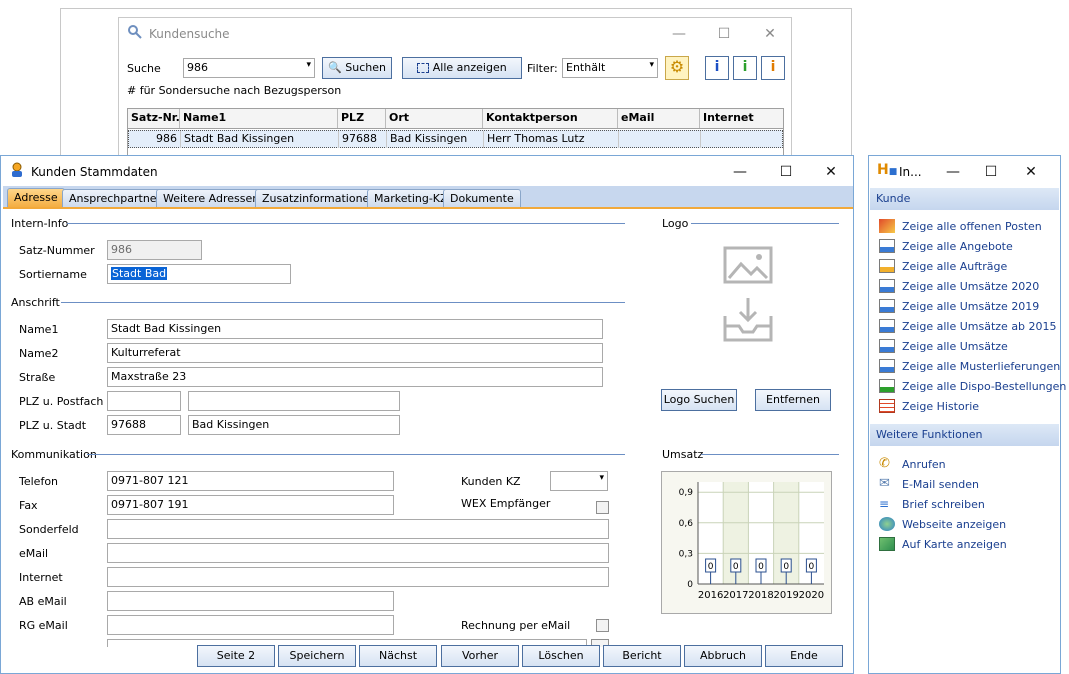  What do you see at coordinates (943, 346) in the screenshot?
I see `link-all-sales: Zeige alle Umsätze` at bounding box center [943, 346].